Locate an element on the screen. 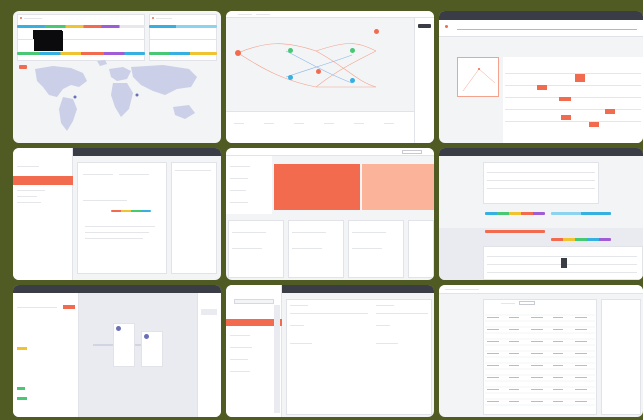  side-panel is located at coordinates (194, 218).